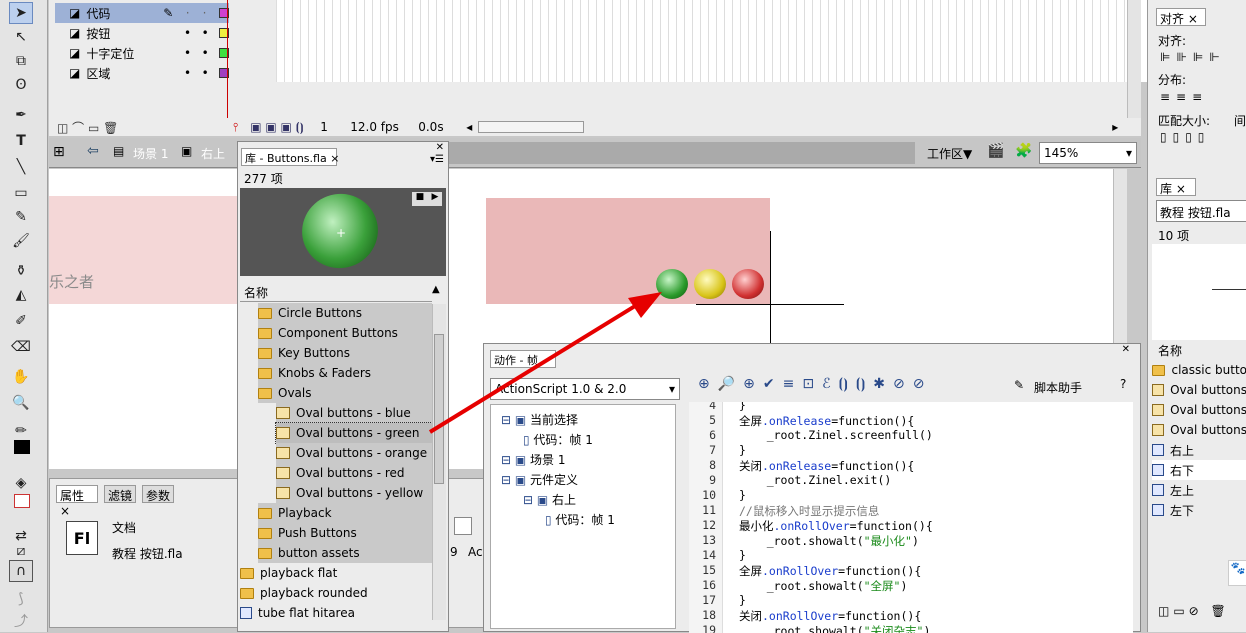  I want to click on stop-icon: ■, so click(420, 199).